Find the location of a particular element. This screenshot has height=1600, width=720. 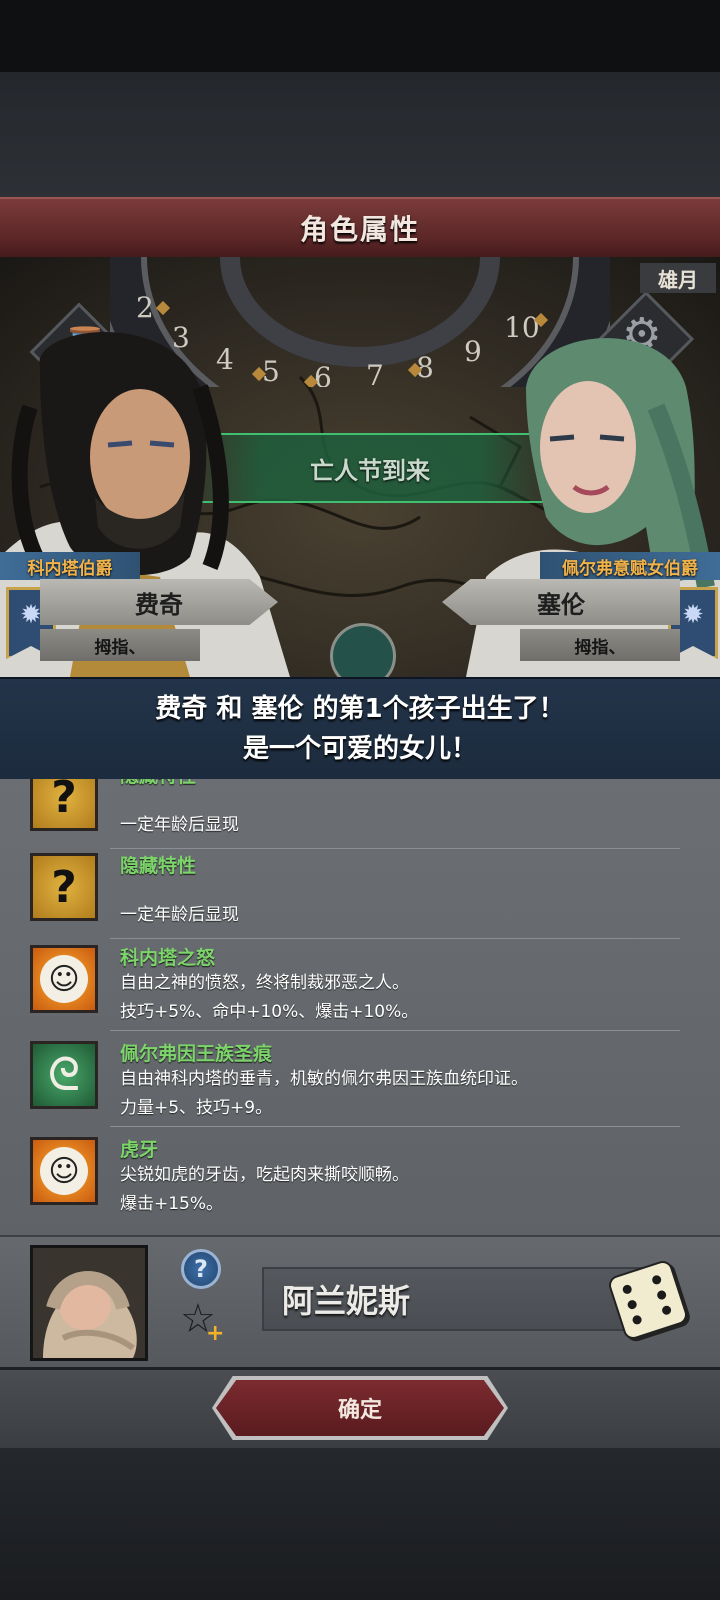

calendar-number: 7 is located at coordinates (375, 373).